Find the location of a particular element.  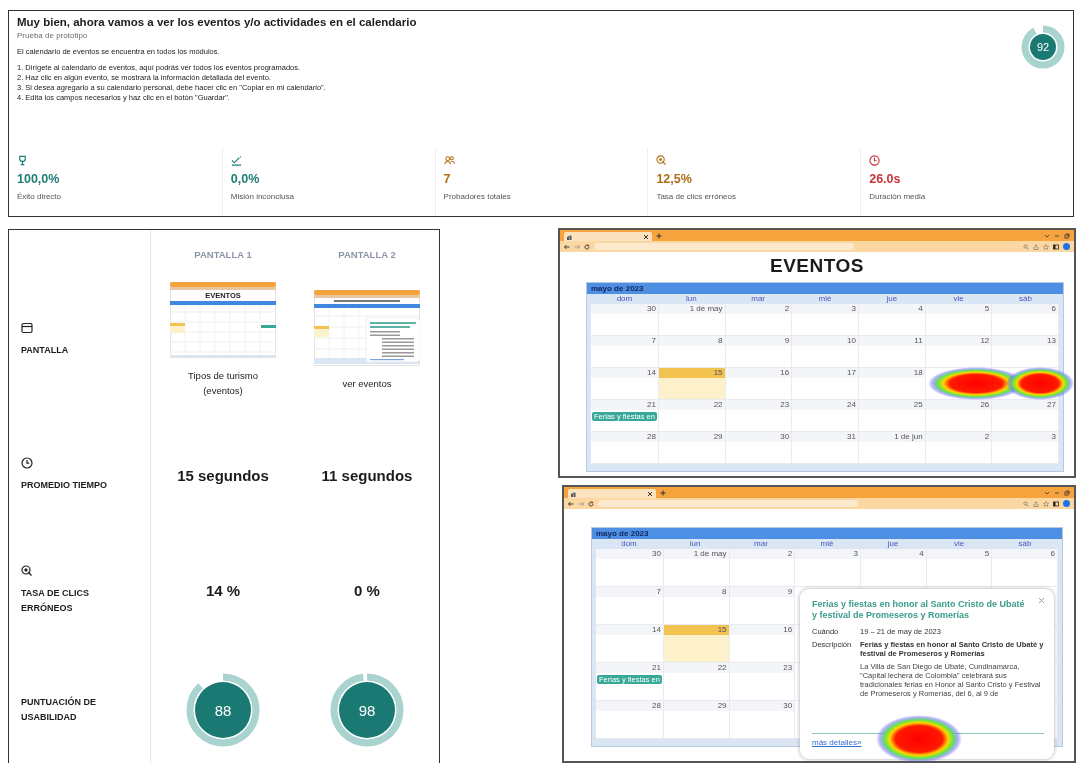

metric-value: 26.0s is located at coordinates (885, 179).